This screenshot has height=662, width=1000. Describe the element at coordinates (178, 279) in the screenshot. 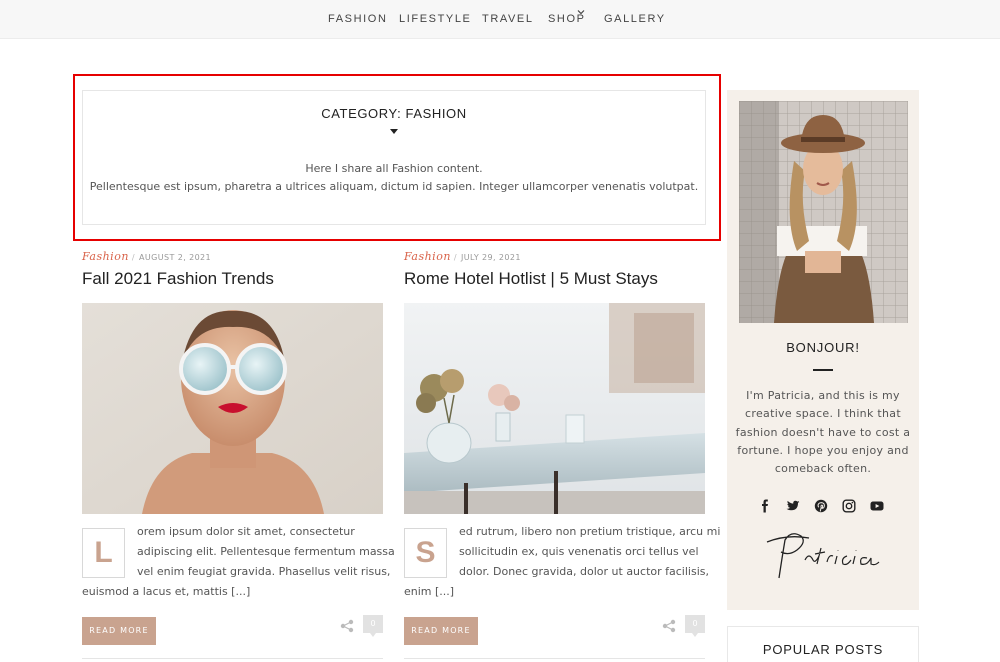

I see `post-title: Fall 2021 Fashion Trends` at that location.